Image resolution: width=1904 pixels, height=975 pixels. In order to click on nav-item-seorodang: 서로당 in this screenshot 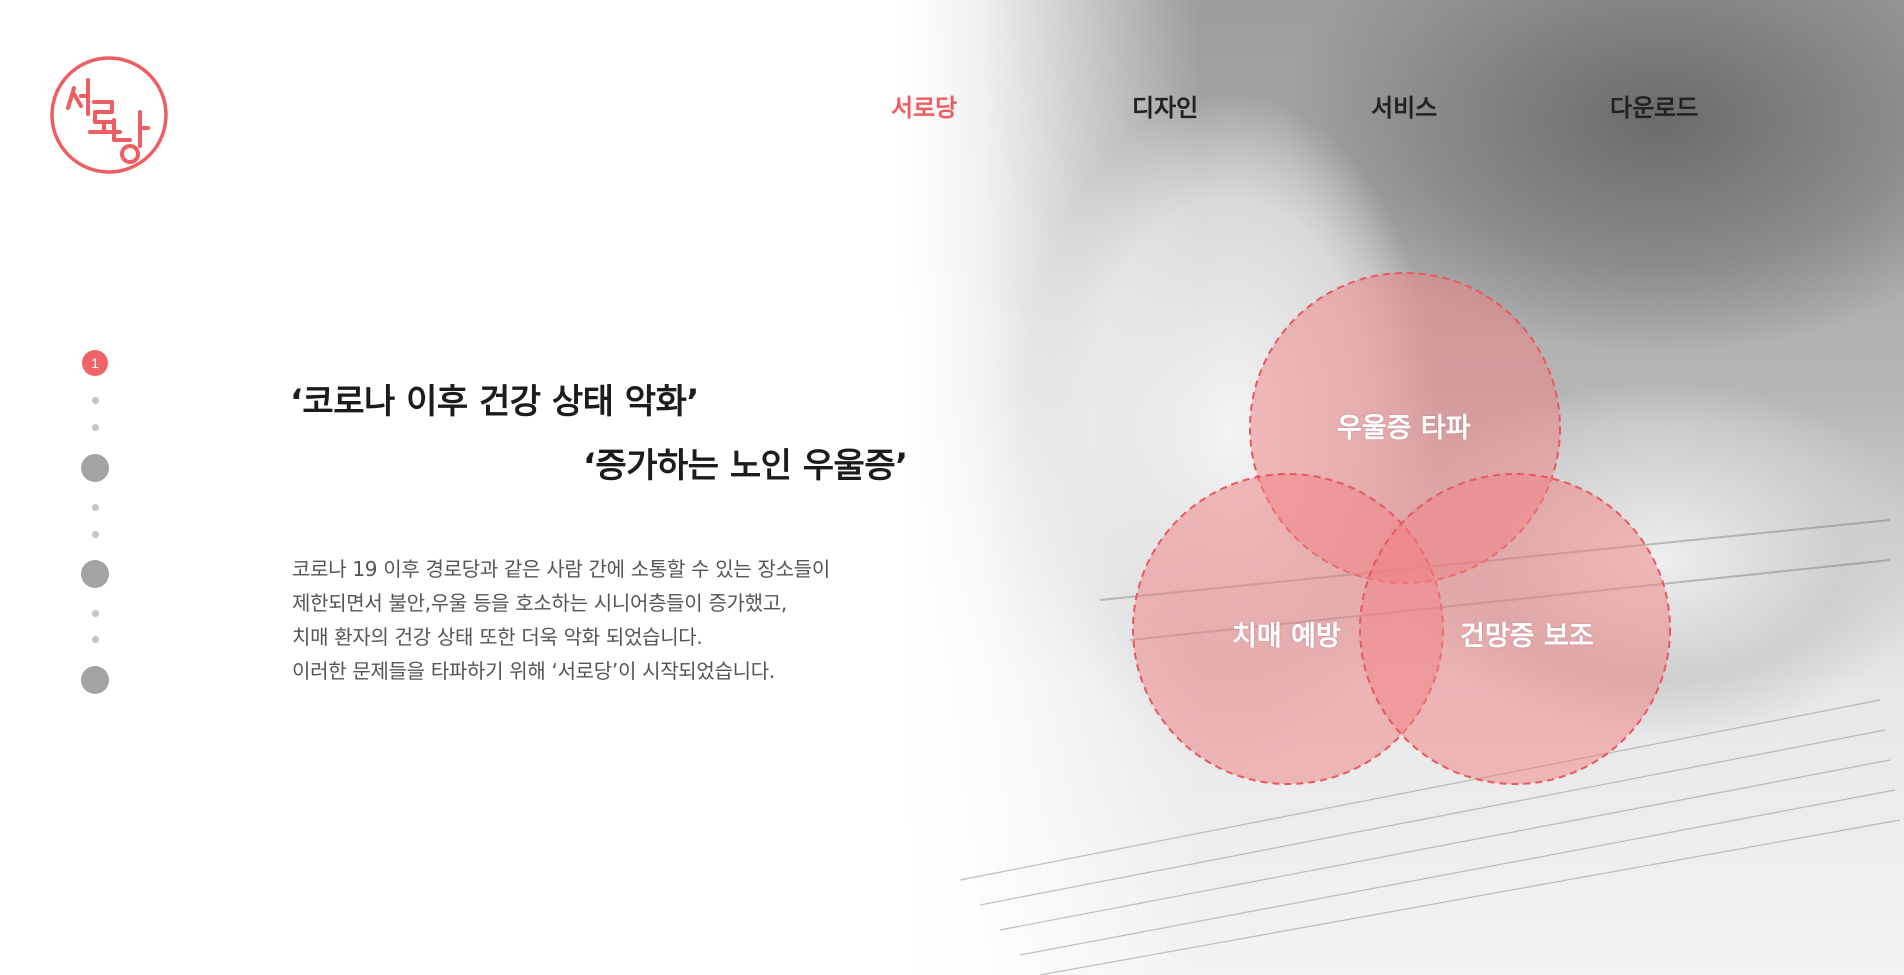, I will do `click(924, 105)`.